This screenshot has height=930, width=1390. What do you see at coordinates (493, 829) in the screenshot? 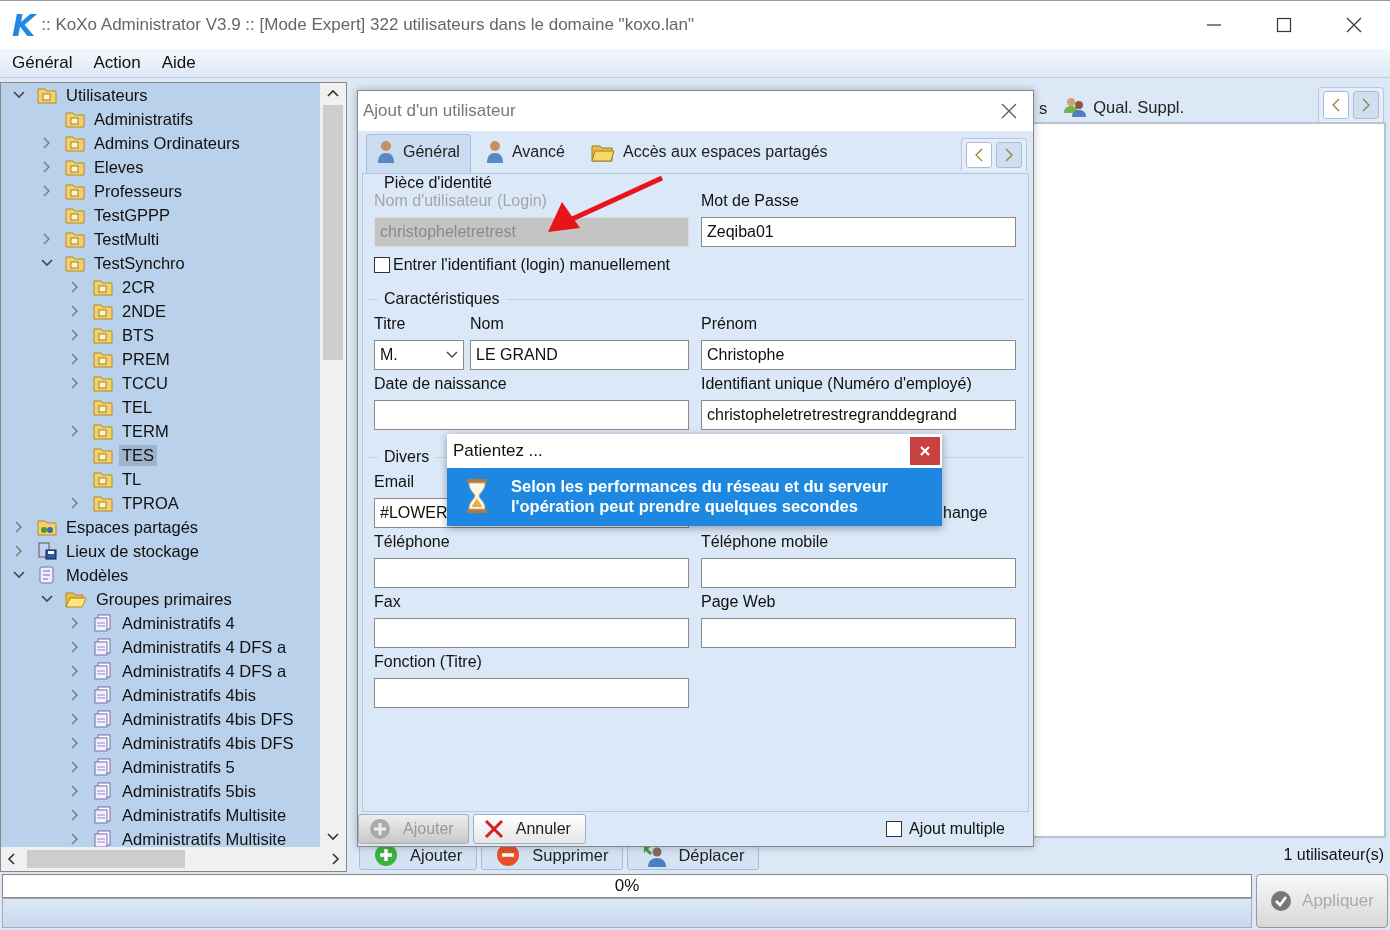
I see `cross-icon` at bounding box center [493, 829].